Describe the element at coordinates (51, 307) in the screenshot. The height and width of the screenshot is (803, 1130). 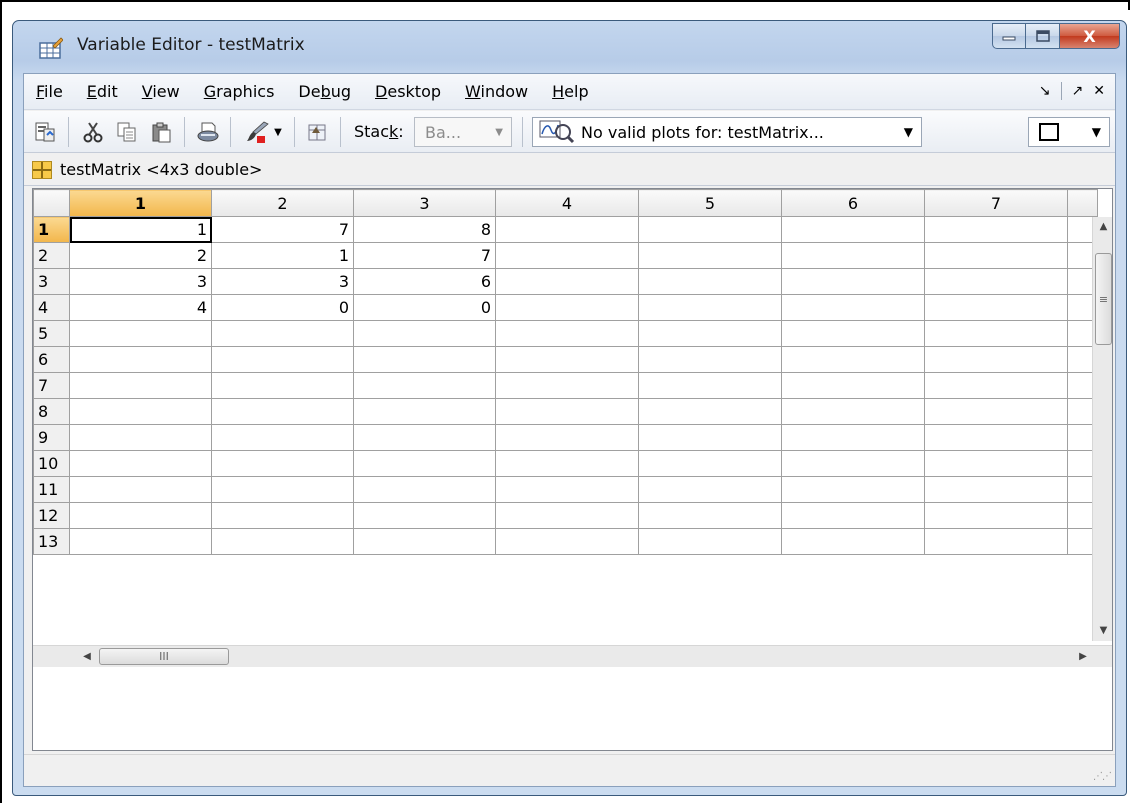
I see `row-header: 4` at that location.